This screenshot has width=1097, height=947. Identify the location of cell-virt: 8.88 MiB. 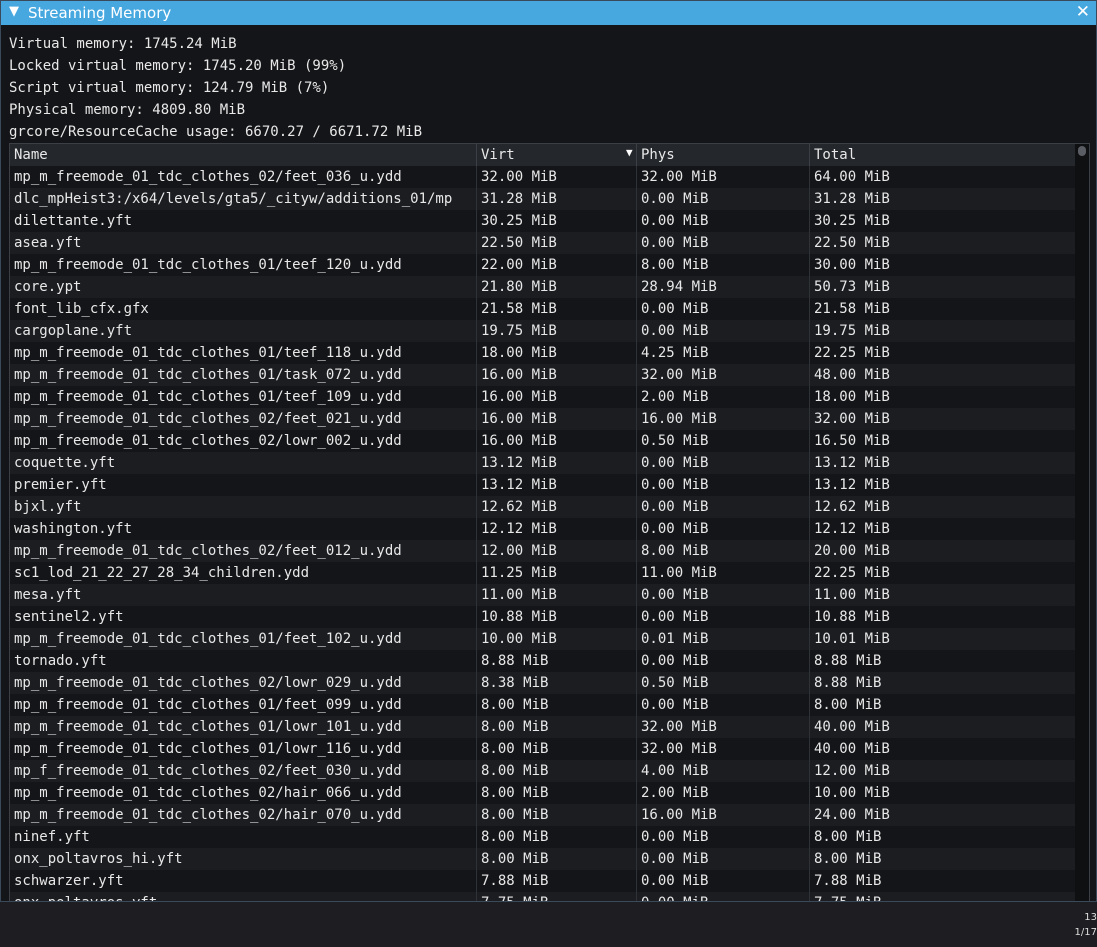
(556, 661).